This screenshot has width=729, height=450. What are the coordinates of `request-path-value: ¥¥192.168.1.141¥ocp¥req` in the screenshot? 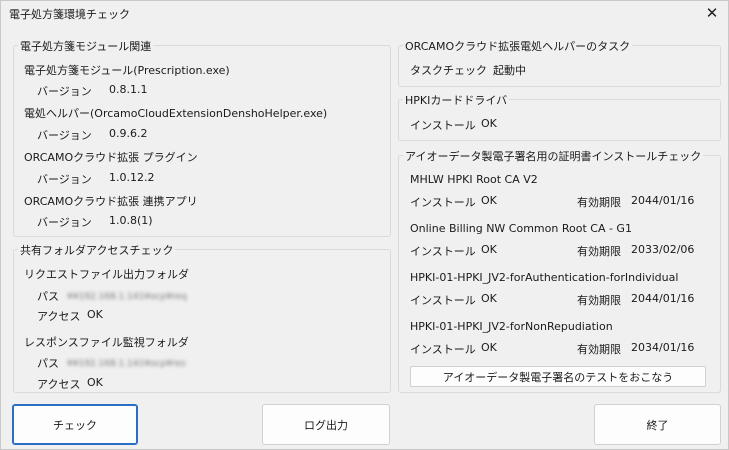 It's located at (127, 297).